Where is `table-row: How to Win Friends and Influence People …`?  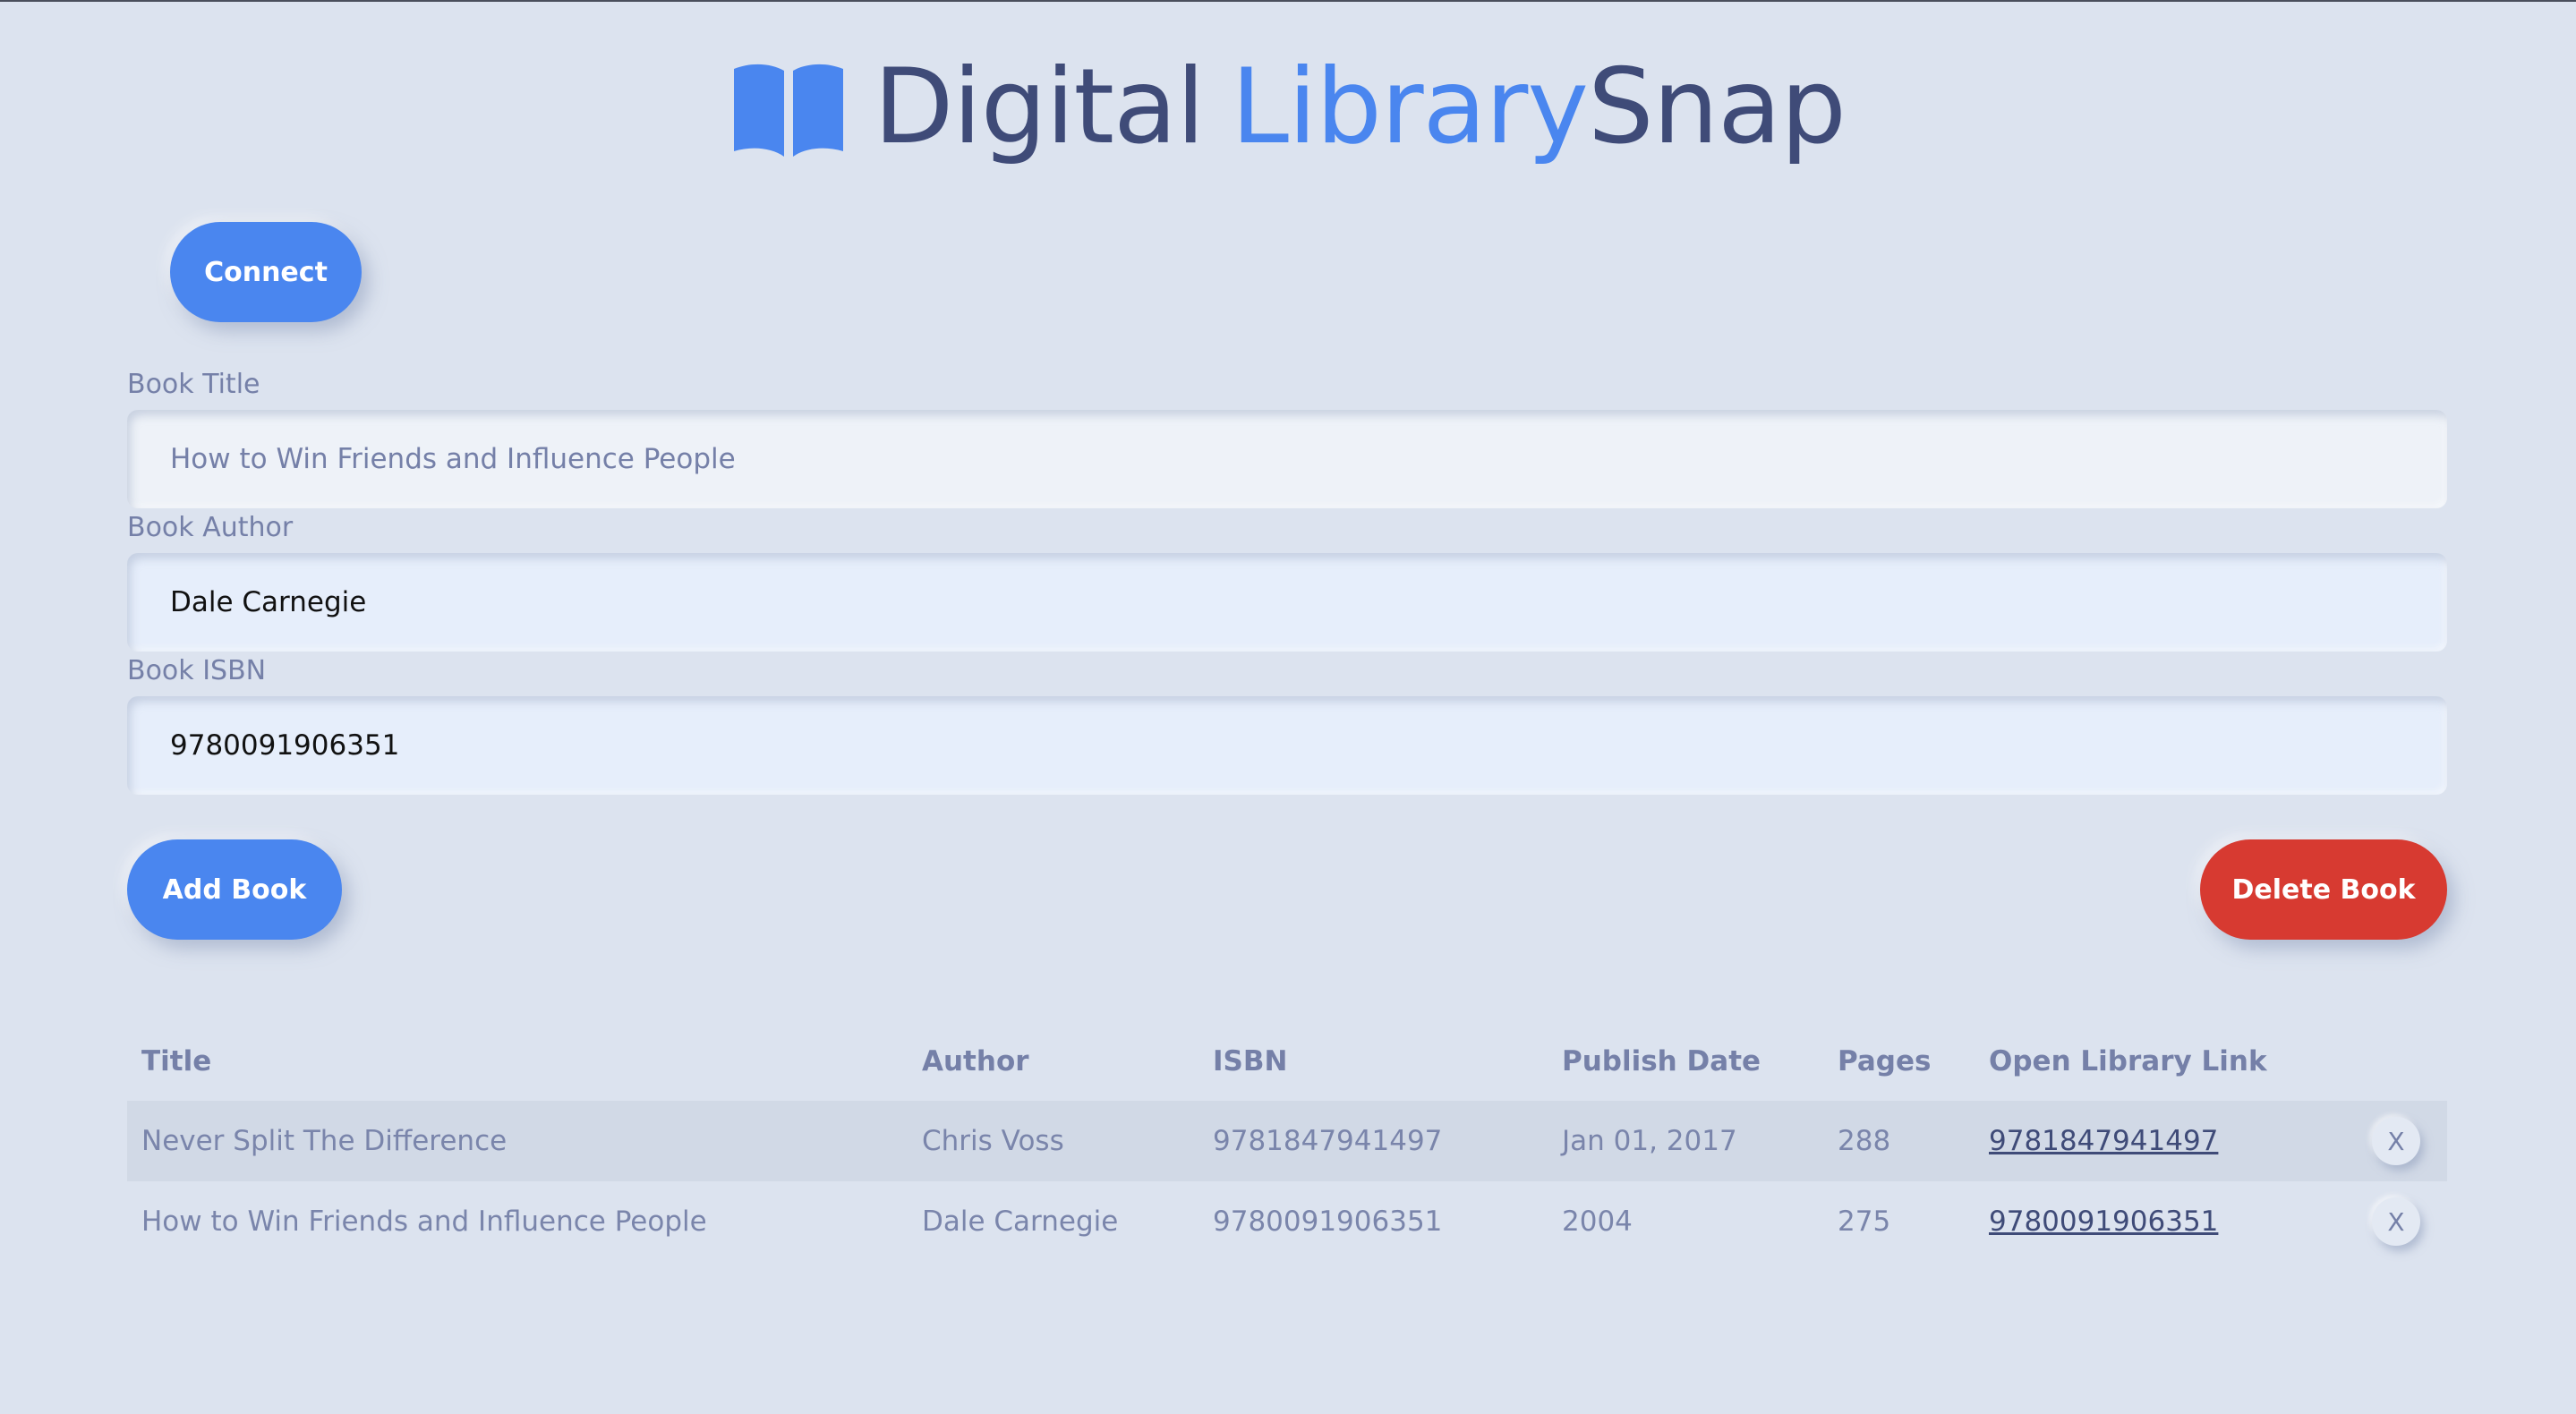
table-row: How to Win Friends and Influence People … is located at coordinates (1287, 1221).